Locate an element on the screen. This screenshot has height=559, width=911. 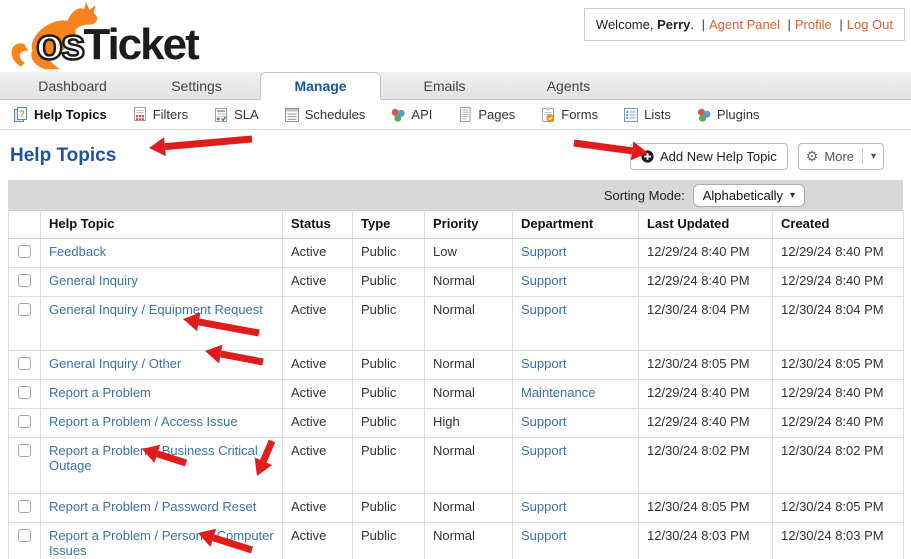
agent-panel-link: Agent Panel is located at coordinates (744, 24).